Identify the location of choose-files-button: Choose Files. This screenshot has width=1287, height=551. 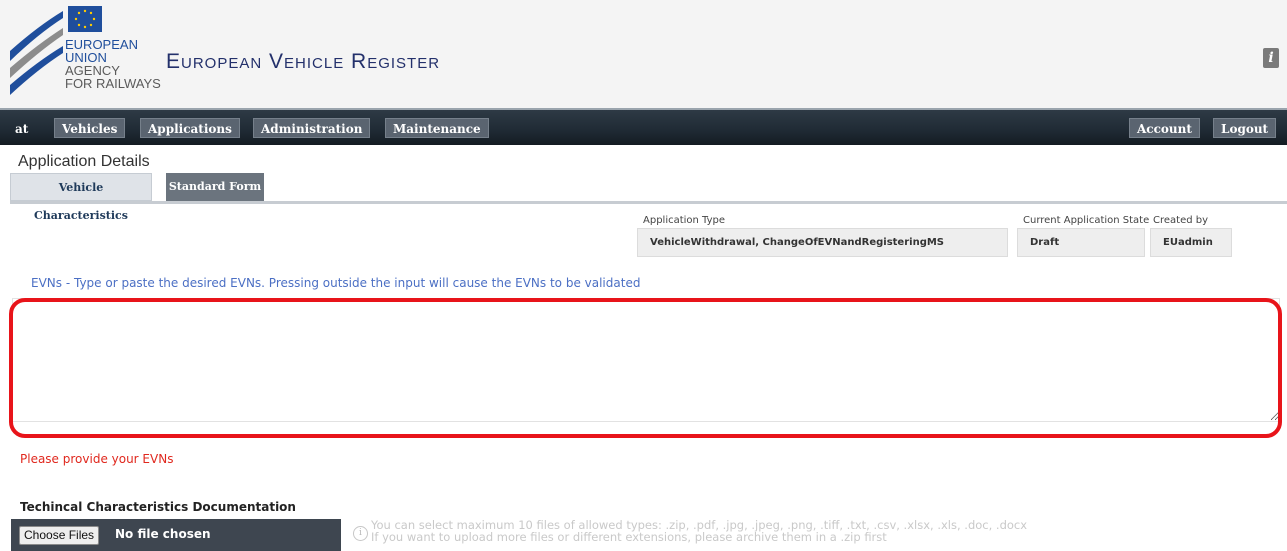
(59, 535).